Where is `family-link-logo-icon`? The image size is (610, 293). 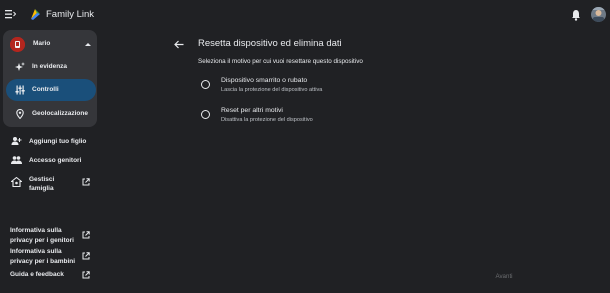 family-link-logo-icon is located at coordinates (35, 14).